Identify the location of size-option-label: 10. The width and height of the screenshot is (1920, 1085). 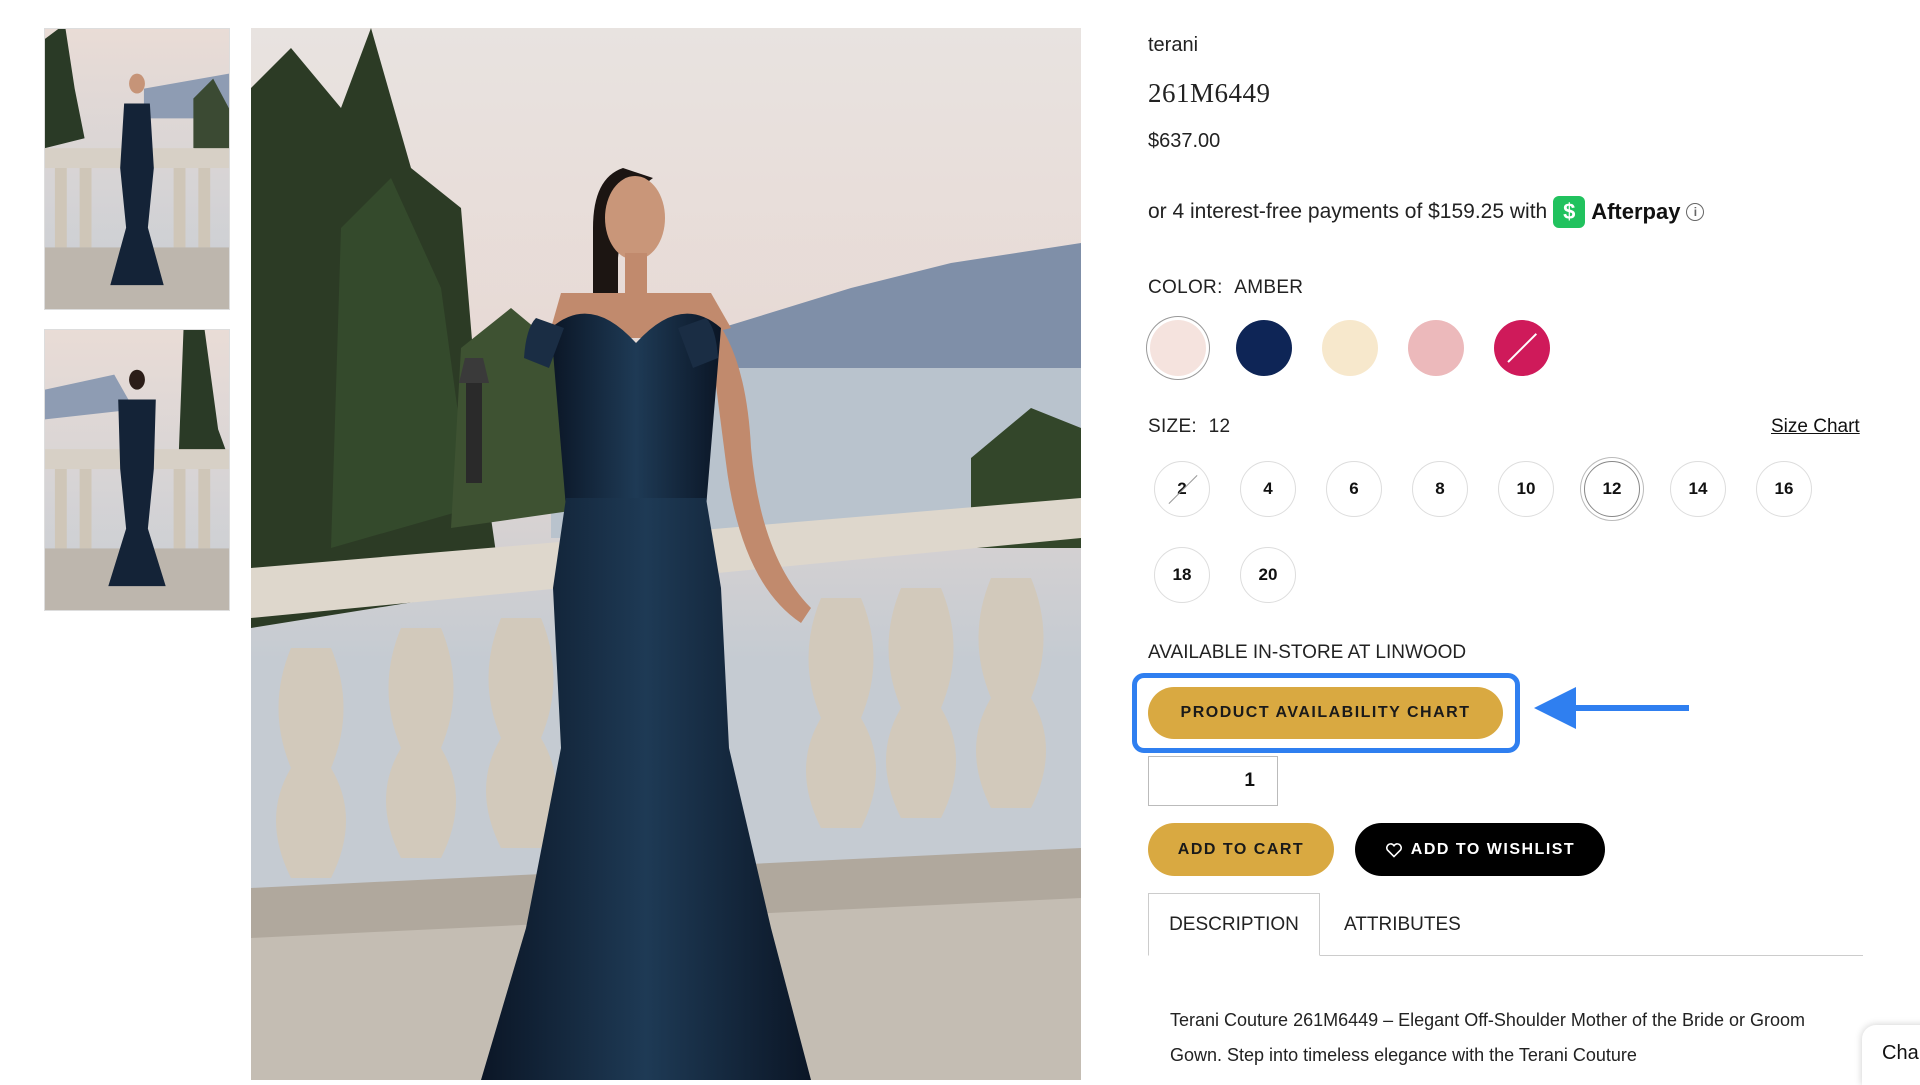
(1526, 488).